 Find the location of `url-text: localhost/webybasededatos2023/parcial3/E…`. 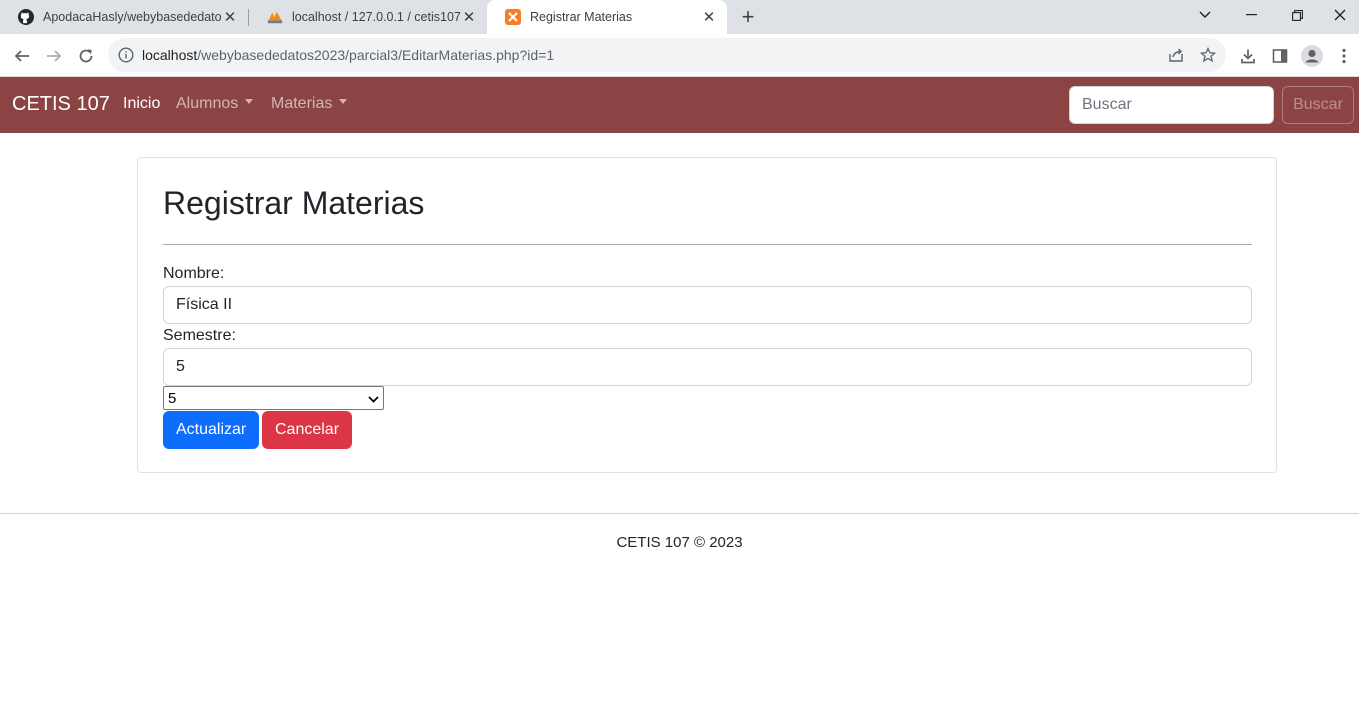

url-text: localhost/webybasededatos2023/parcial3/E… is located at coordinates (348, 55).